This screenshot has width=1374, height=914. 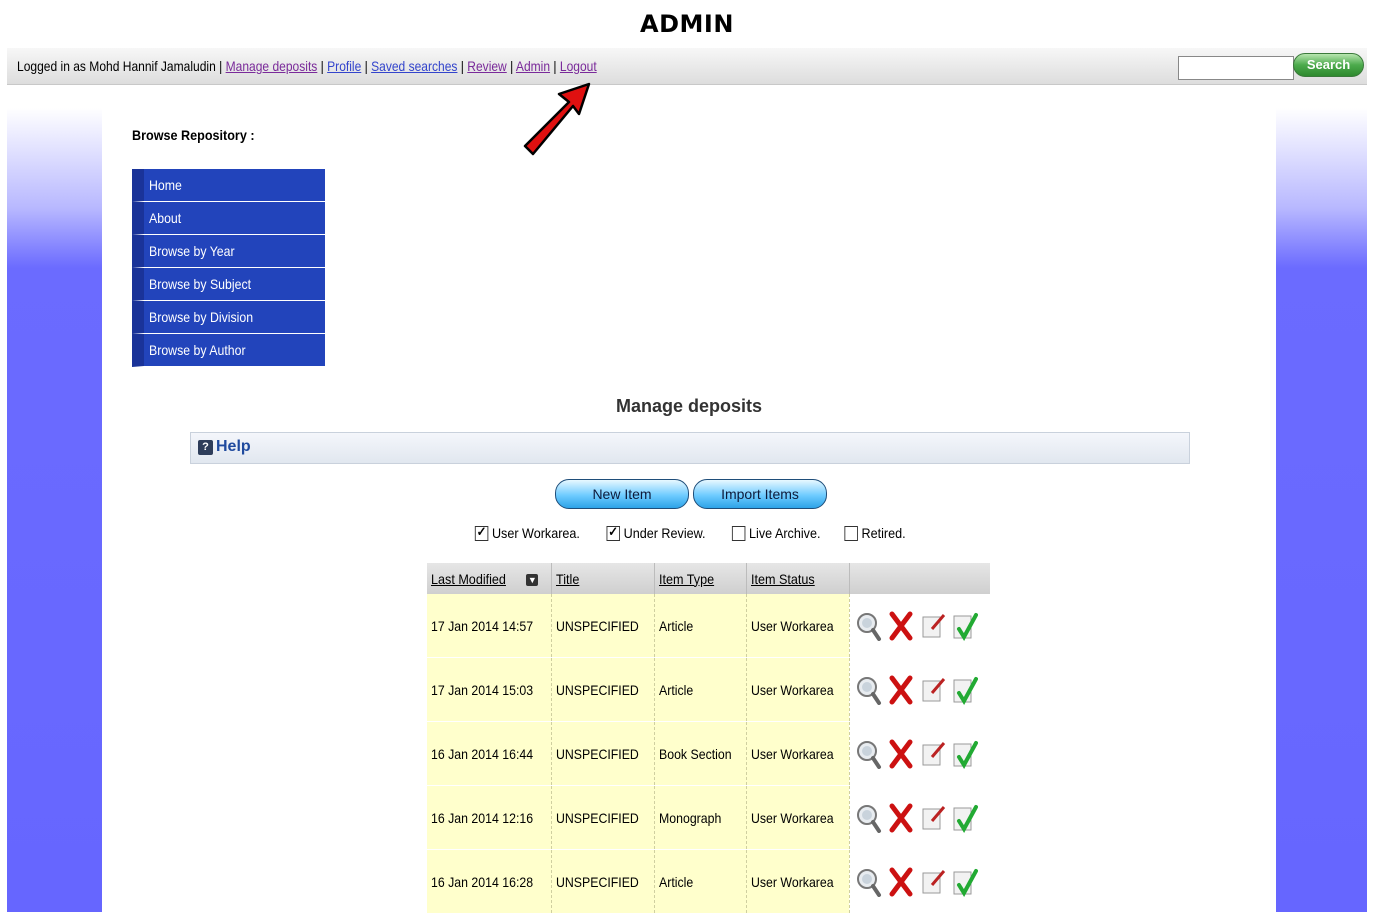 What do you see at coordinates (664, 533) in the screenshot?
I see `filter-label: Under Review.` at bounding box center [664, 533].